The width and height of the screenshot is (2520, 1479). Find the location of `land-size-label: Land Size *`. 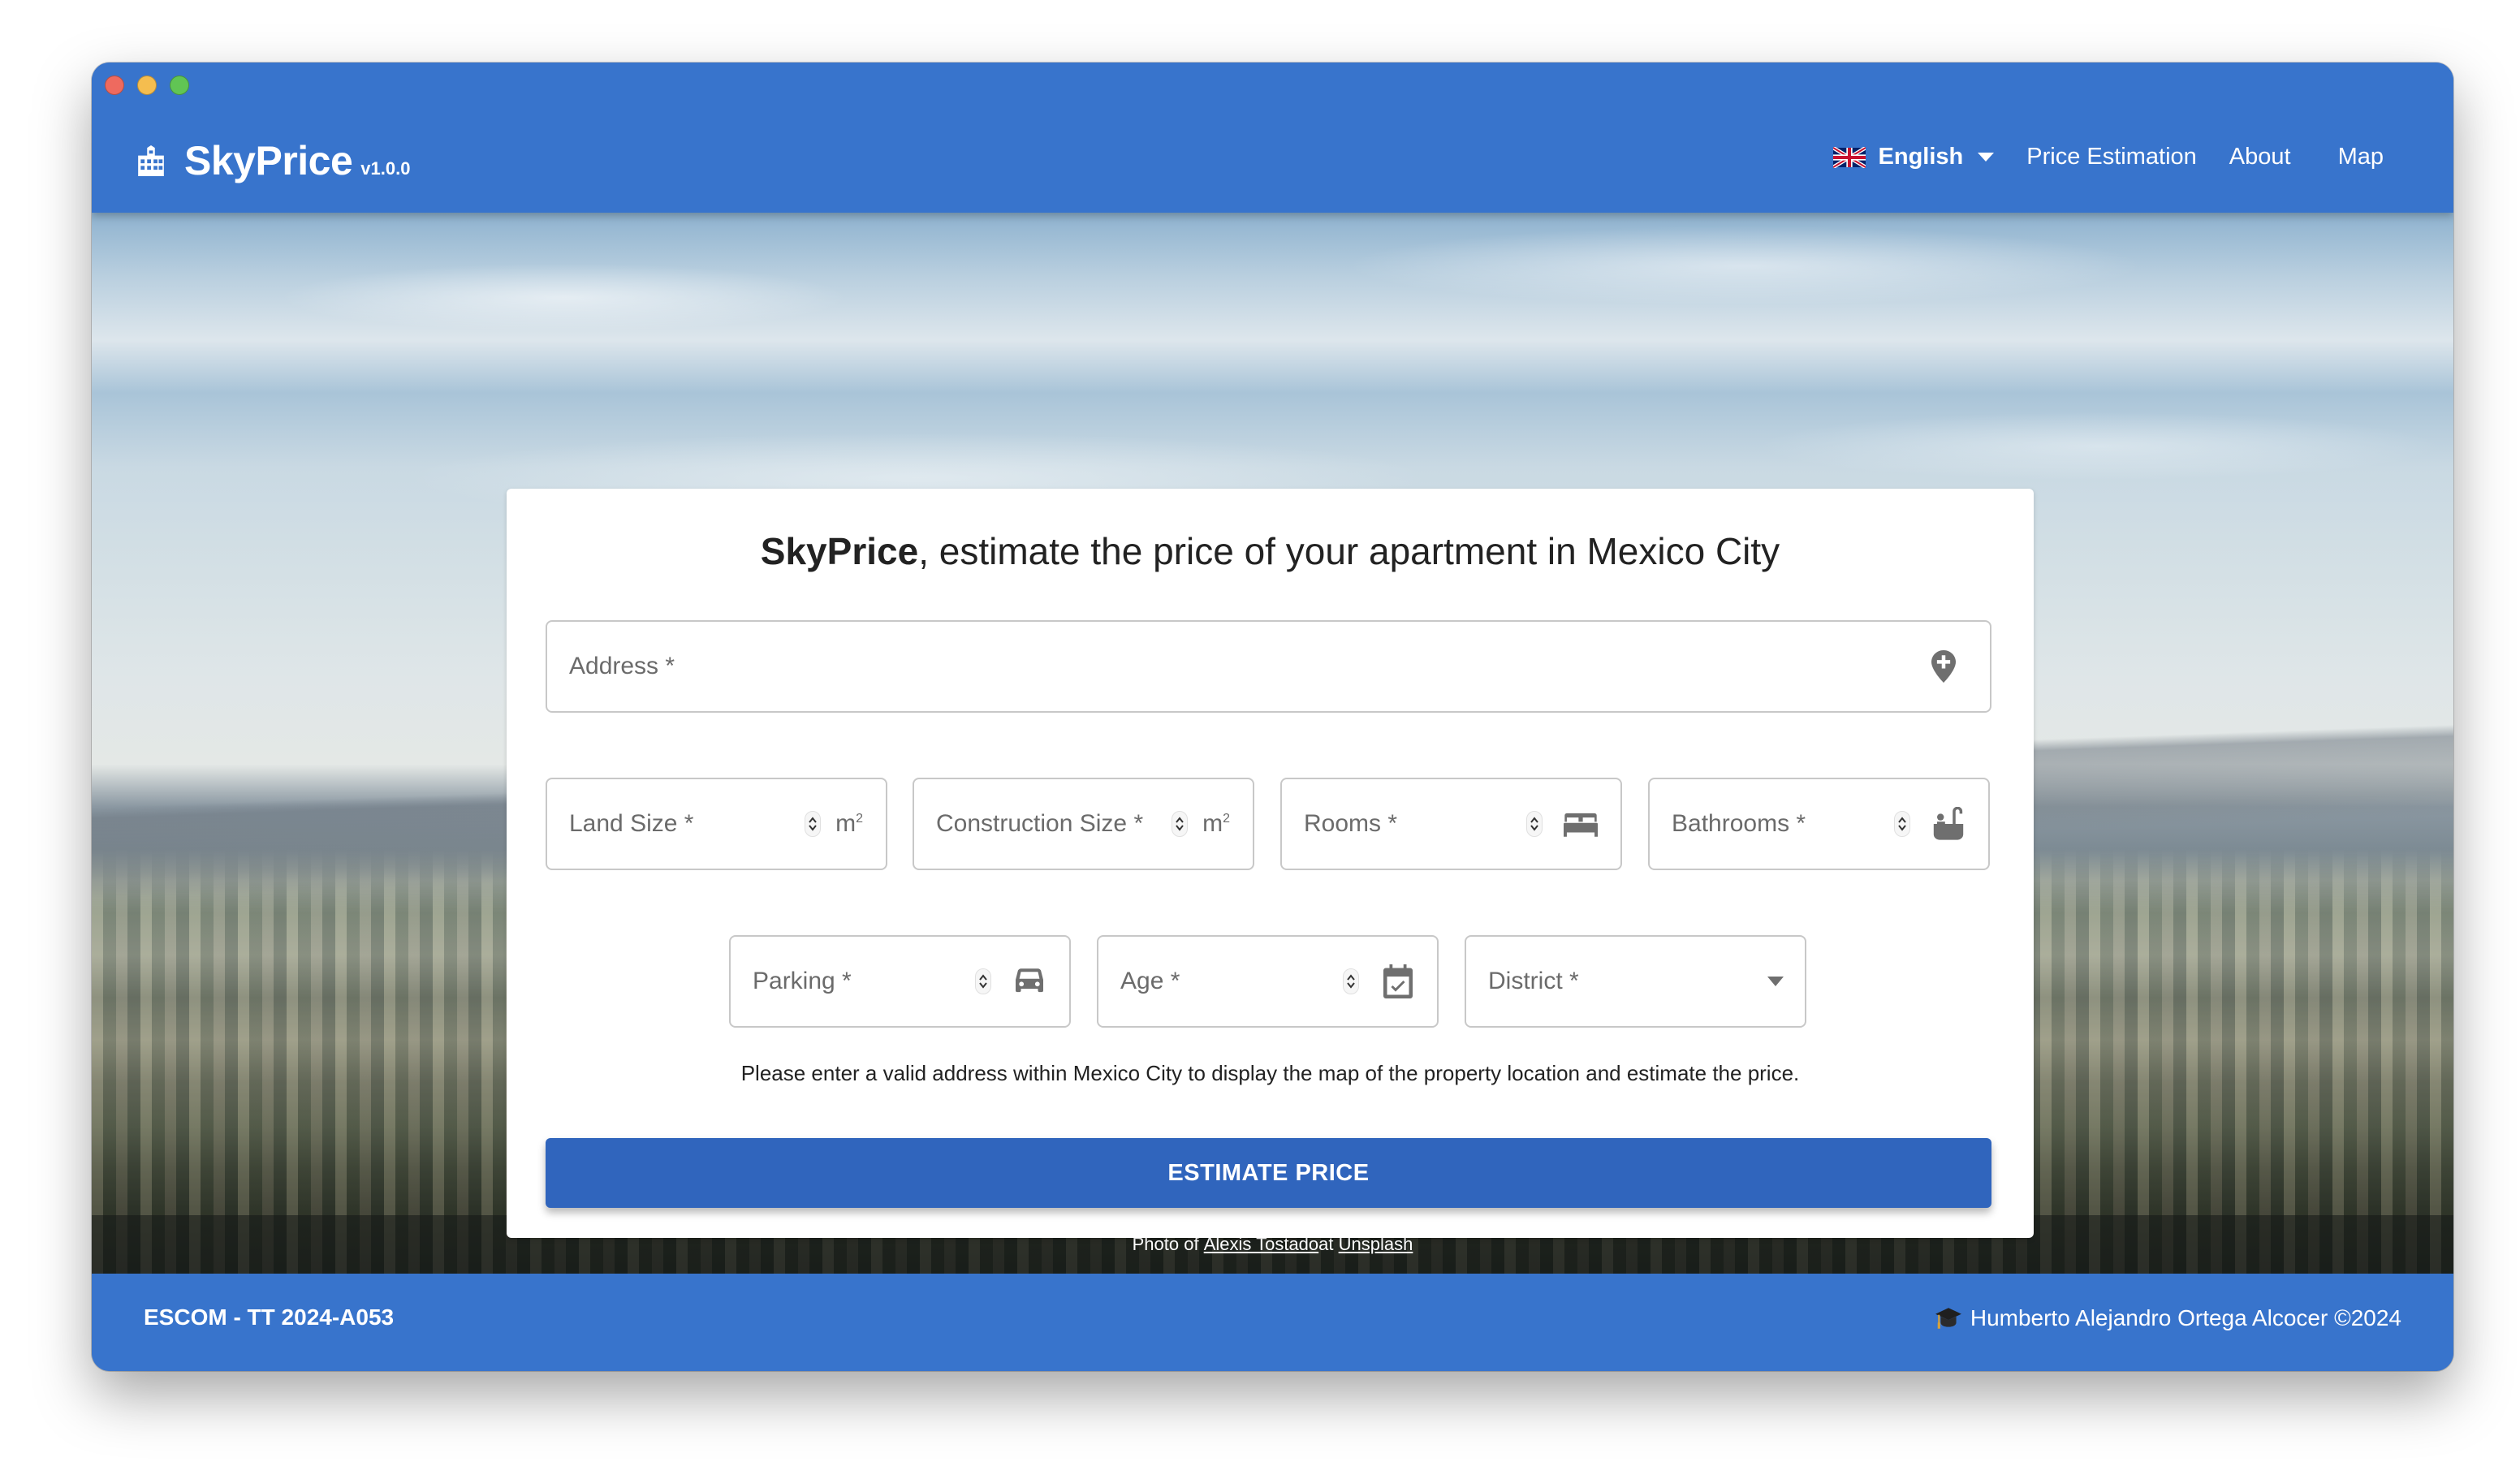

land-size-label: Land Size * is located at coordinates (631, 823).